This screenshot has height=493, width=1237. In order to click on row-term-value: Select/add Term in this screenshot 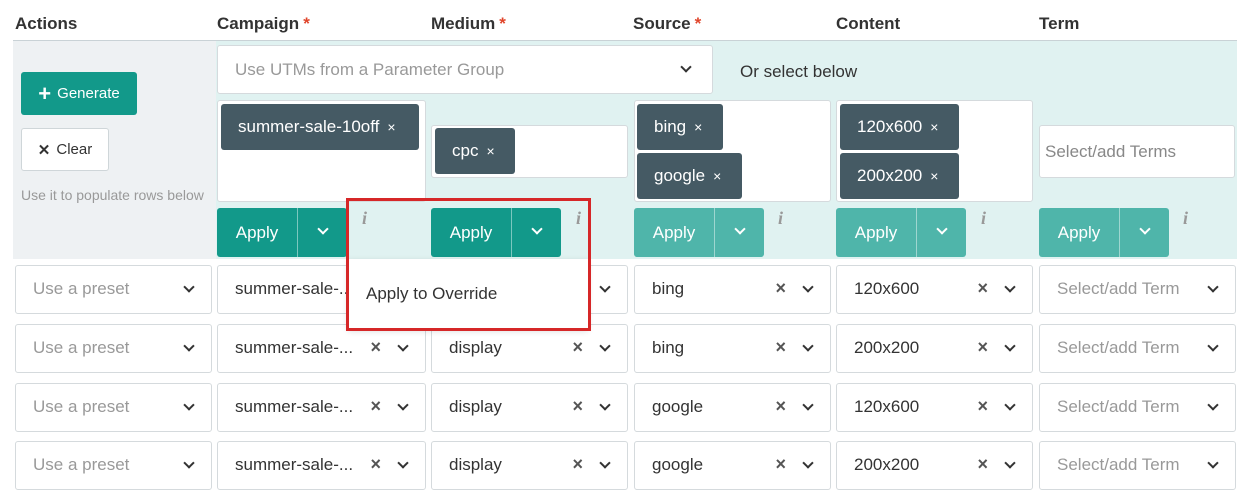, I will do `click(1118, 347)`.